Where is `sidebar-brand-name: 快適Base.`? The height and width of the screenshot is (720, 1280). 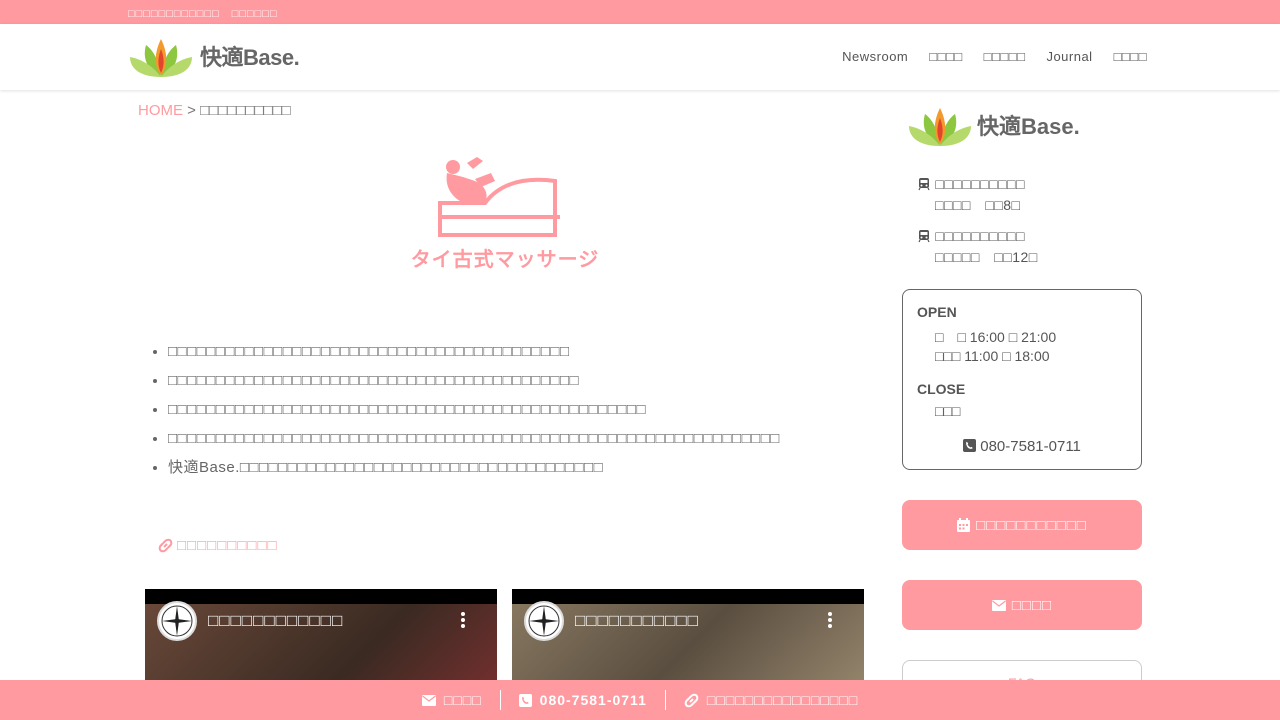 sidebar-brand-name: 快適Base. is located at coordinates (1028, 126).